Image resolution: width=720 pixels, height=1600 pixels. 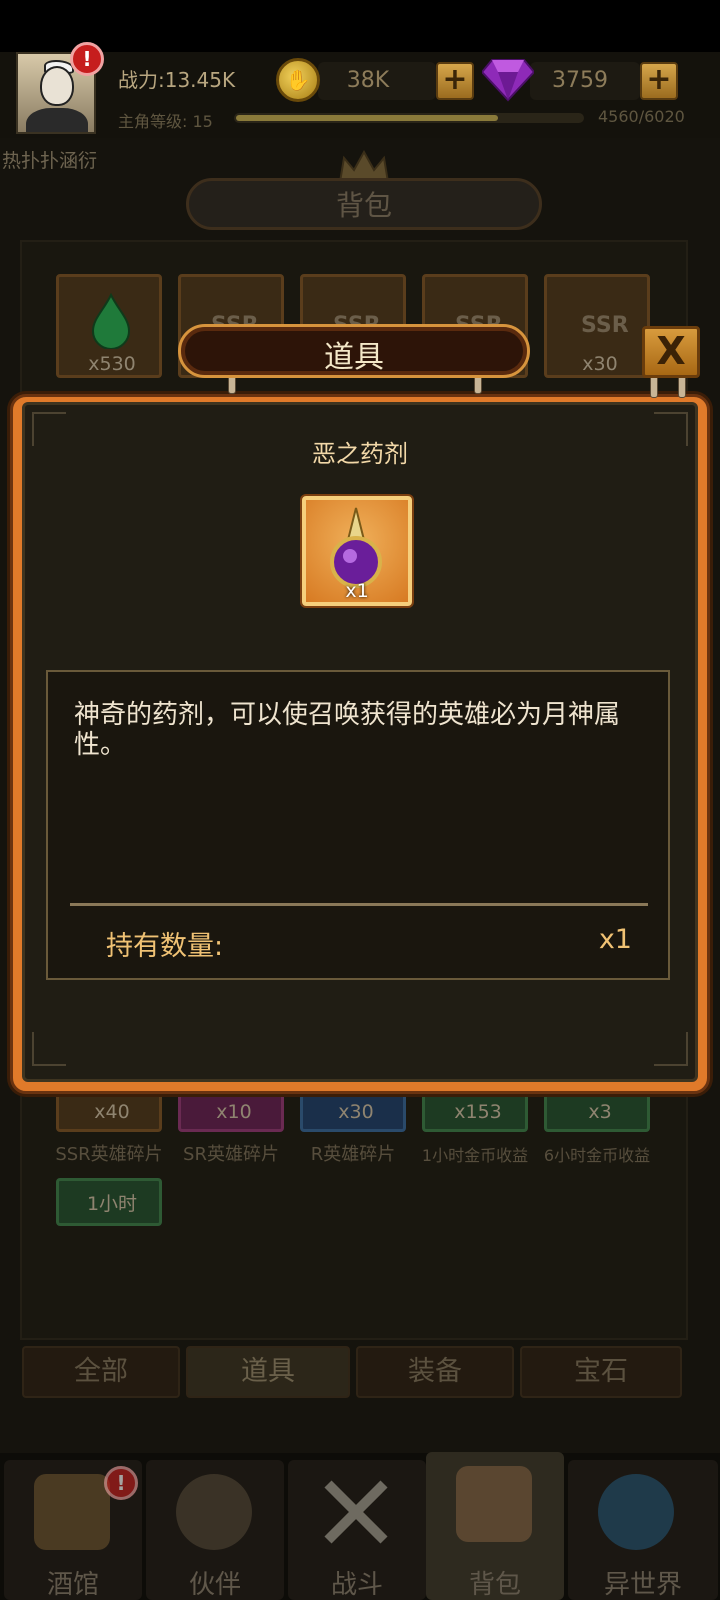 I want to click on slot-label: 6小时金币收益, so click(x=597, y=1155).